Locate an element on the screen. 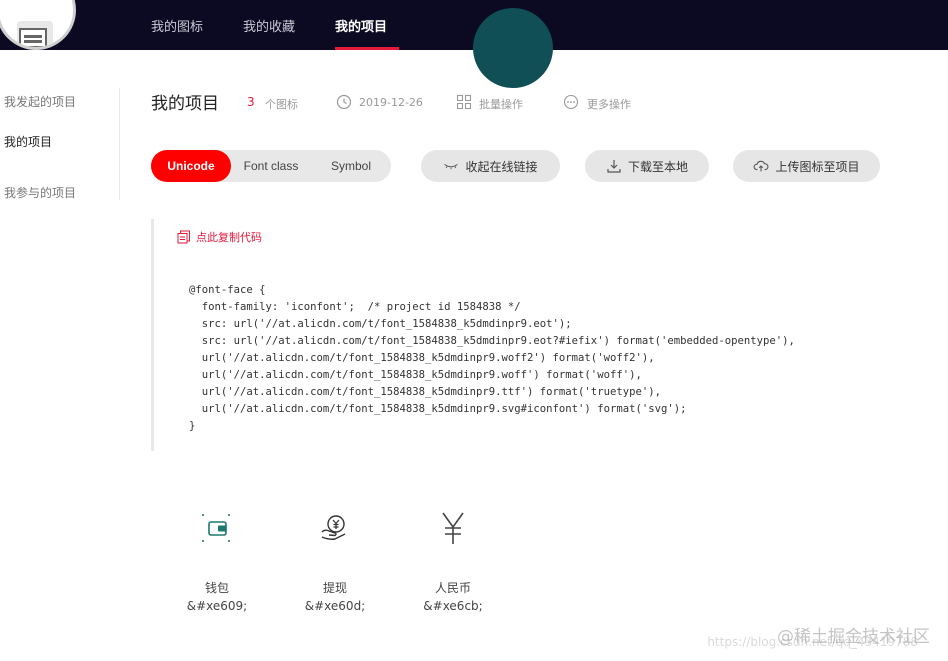 The width and height of the screenshot is (948, 661). cloud-upload-icon is located at coordinates (761, 166).